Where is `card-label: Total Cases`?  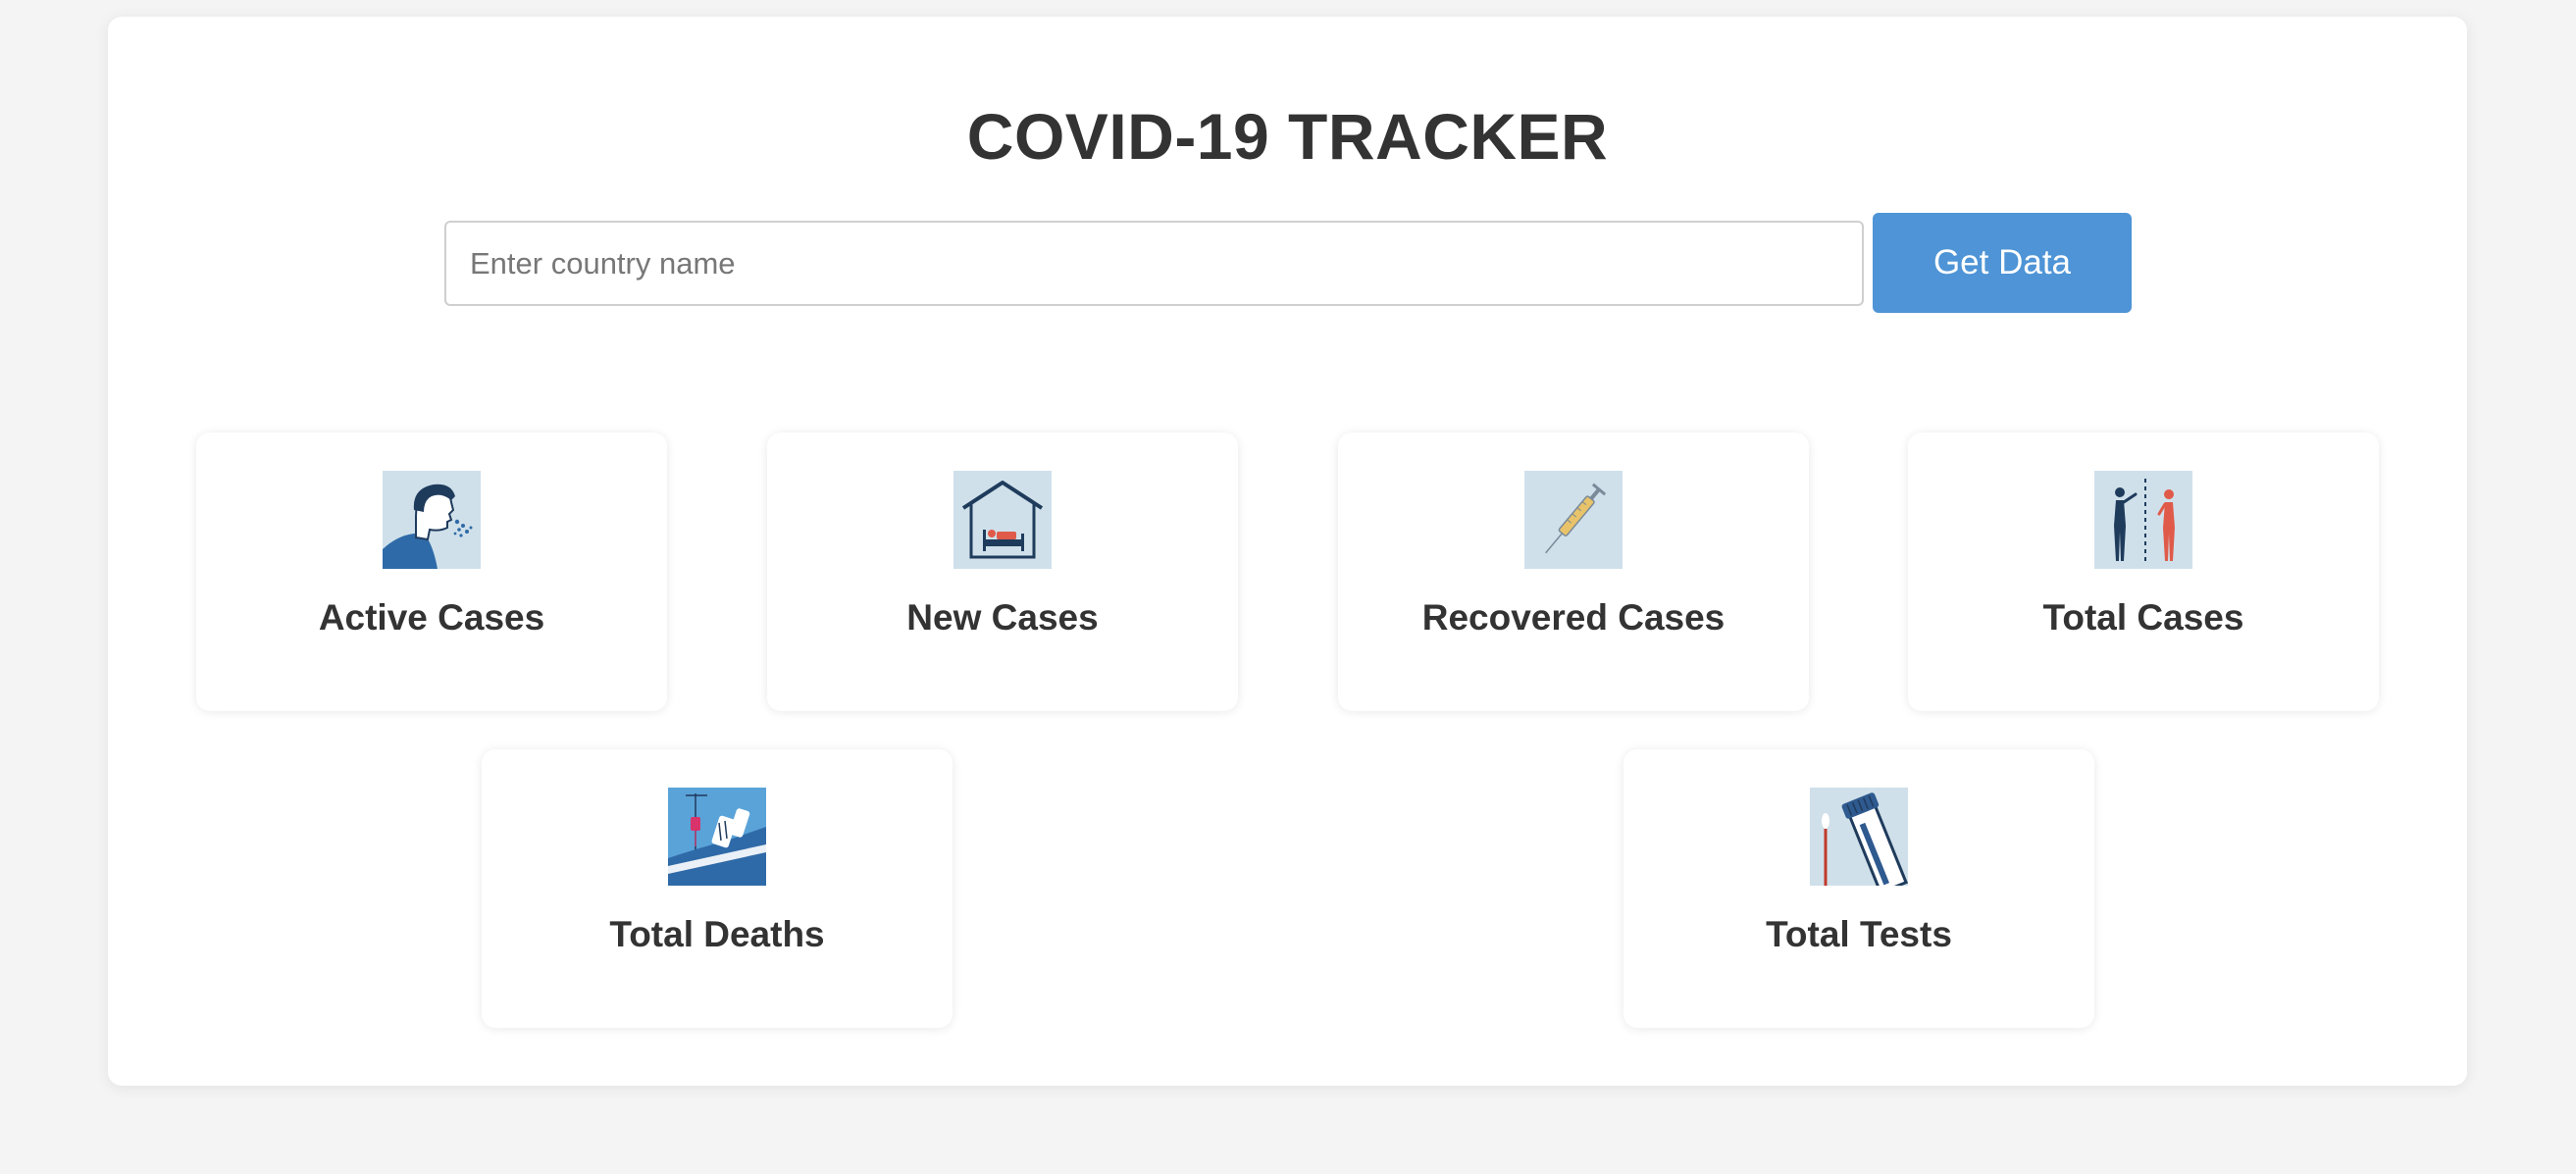 card-label: Total Cases is located at coordinates (2143, 617).